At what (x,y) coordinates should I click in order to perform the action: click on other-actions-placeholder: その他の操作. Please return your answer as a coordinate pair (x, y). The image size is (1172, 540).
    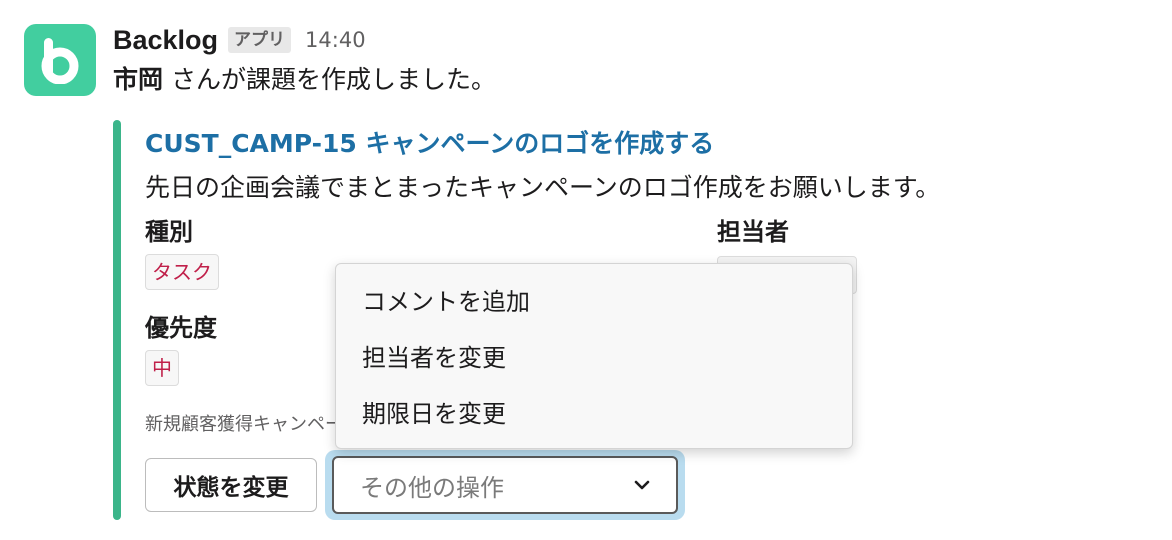
    Looking at the image, I should click on (432, 487).